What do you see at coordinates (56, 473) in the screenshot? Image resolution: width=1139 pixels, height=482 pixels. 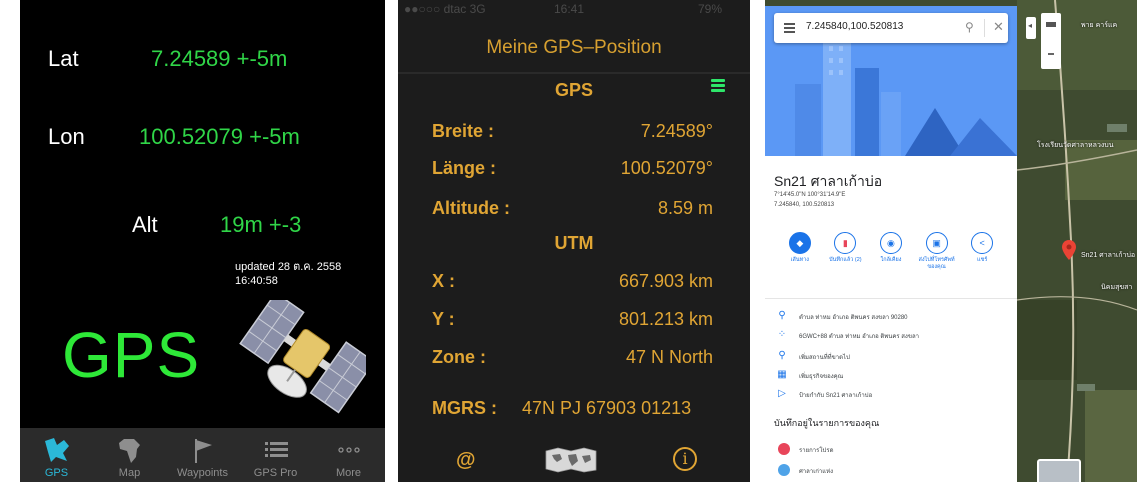 I see `tab-gps-label: GPS` at bounding box center [56, 473].